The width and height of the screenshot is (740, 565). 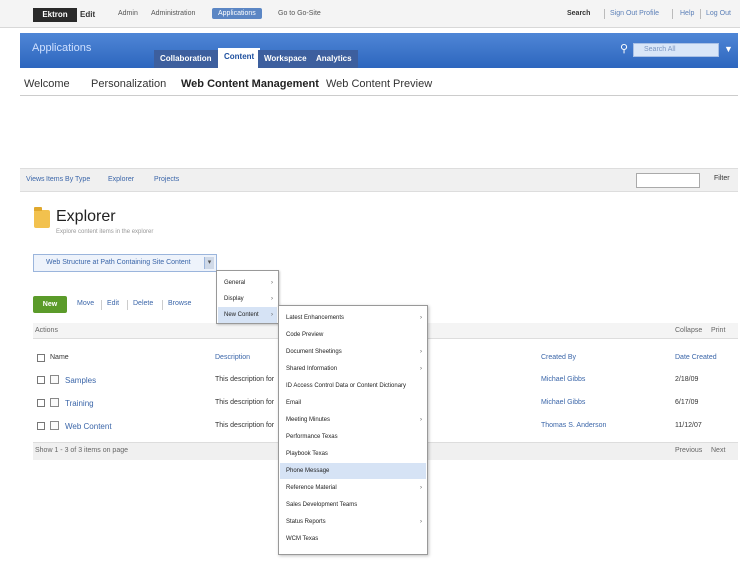 I want to click on subnav-web-content-preview: Web Content Preview, so click(x=379, y=84).